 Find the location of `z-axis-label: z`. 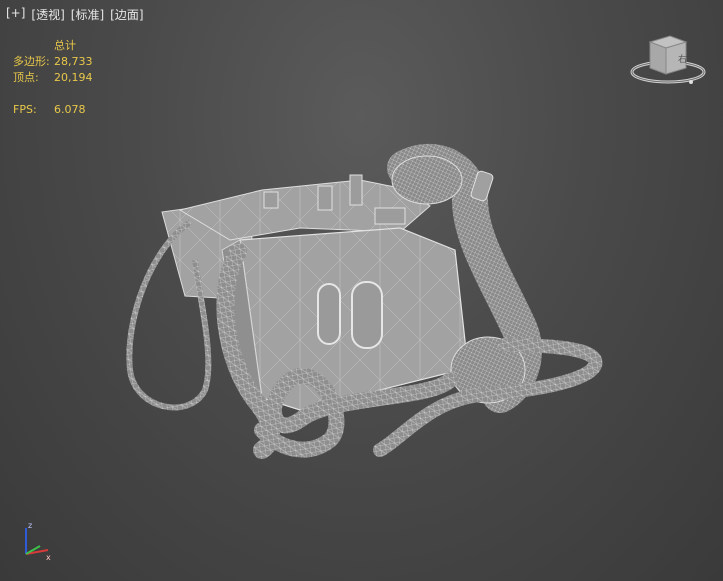

z-axis-label: z is located at coordinates (30, 525).